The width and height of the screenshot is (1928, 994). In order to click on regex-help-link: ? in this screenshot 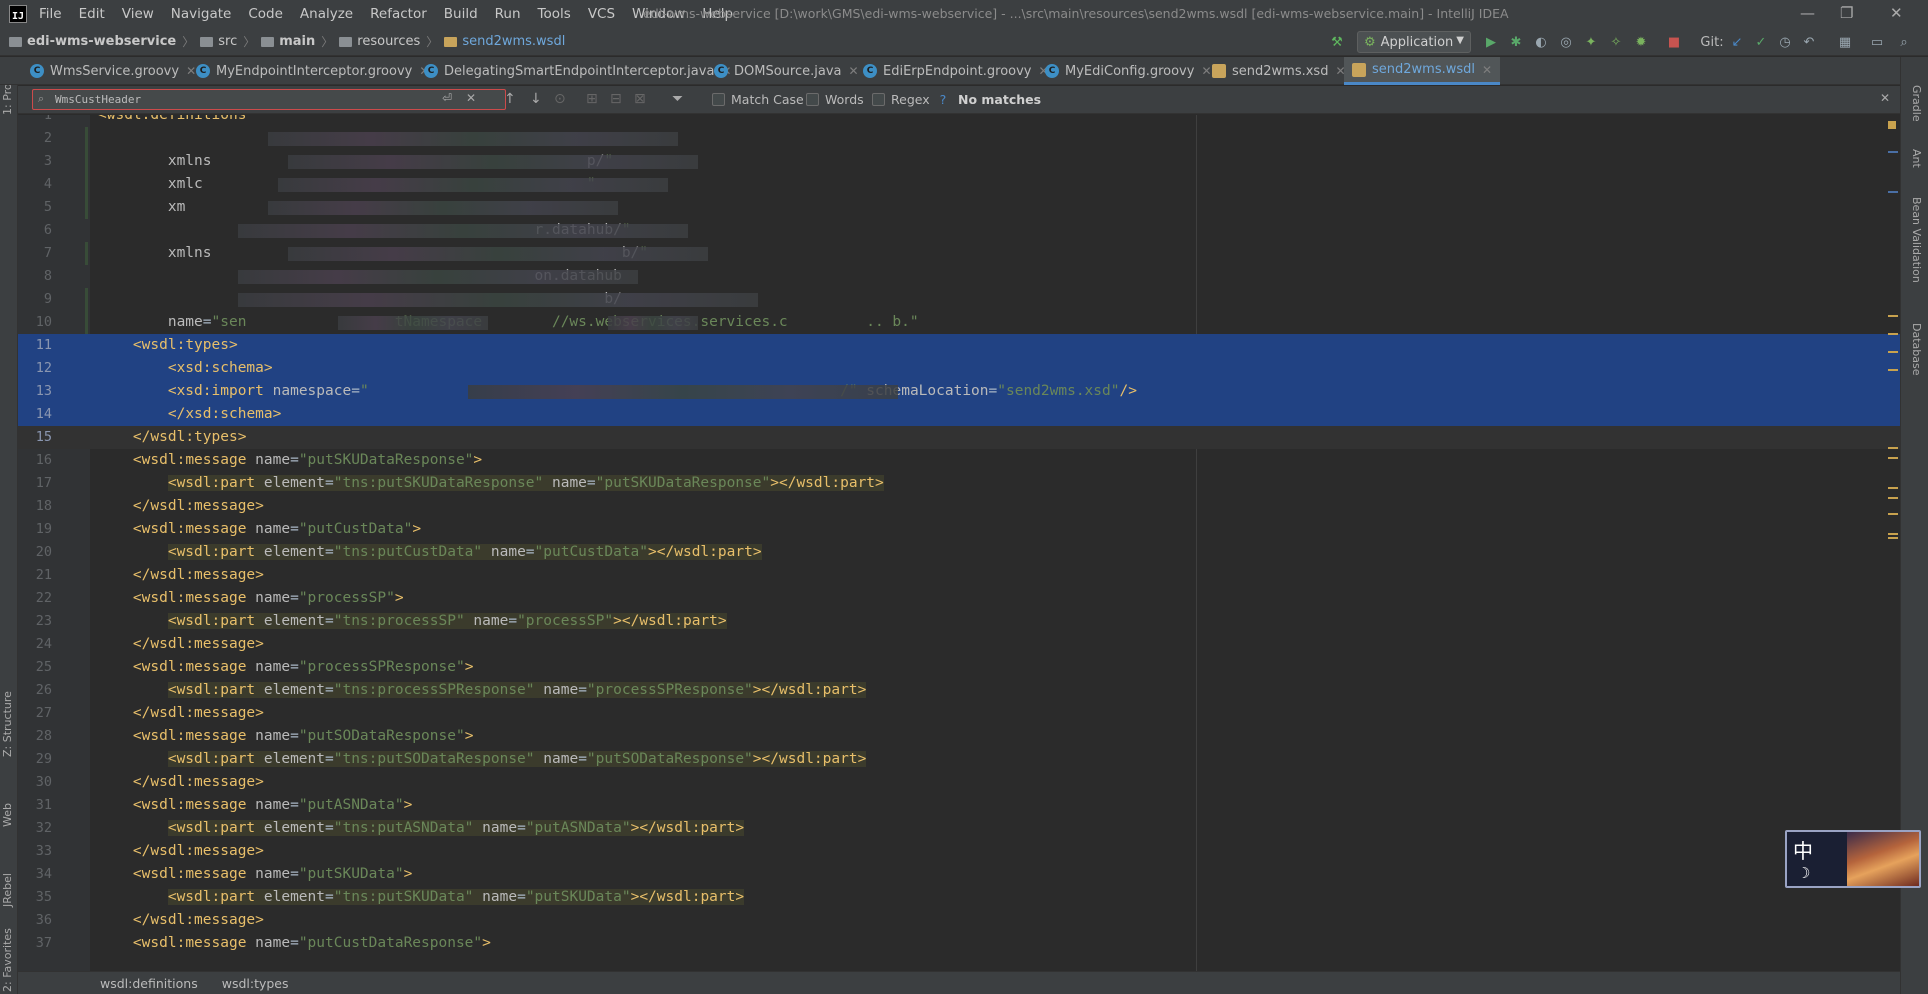, I will do `click(943, 99)`.